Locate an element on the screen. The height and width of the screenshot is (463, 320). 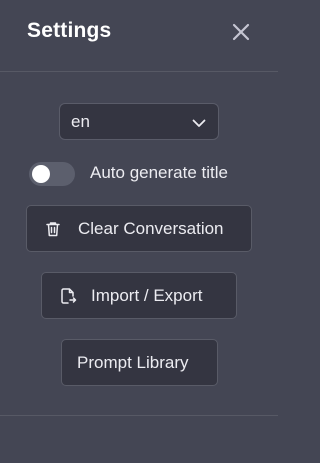
language-select: en is located at coordinates (139, 121).